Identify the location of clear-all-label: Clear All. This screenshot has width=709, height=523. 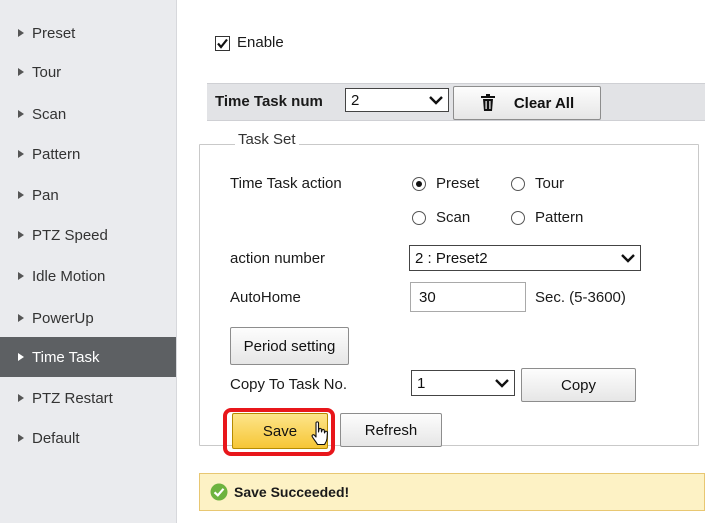
(544, 103).